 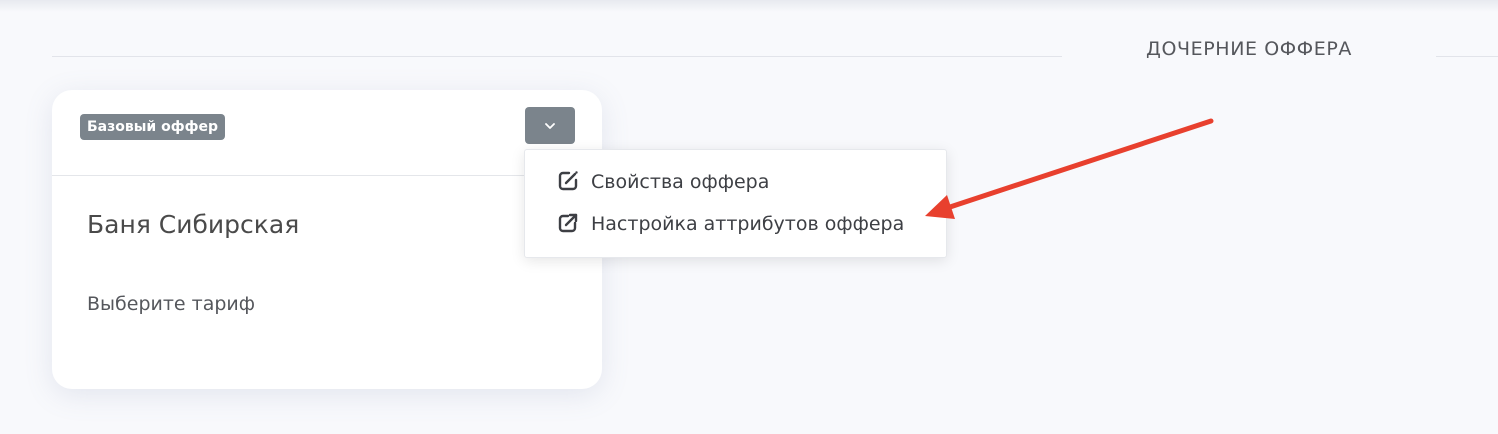 I want to click on section-divider-left, so click(x=557, y=56).